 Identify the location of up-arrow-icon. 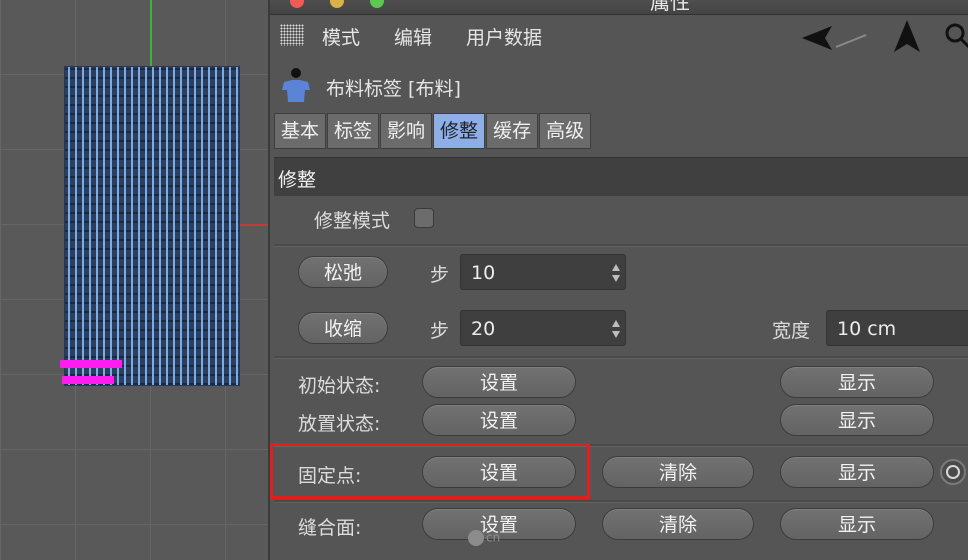
(907, 36).